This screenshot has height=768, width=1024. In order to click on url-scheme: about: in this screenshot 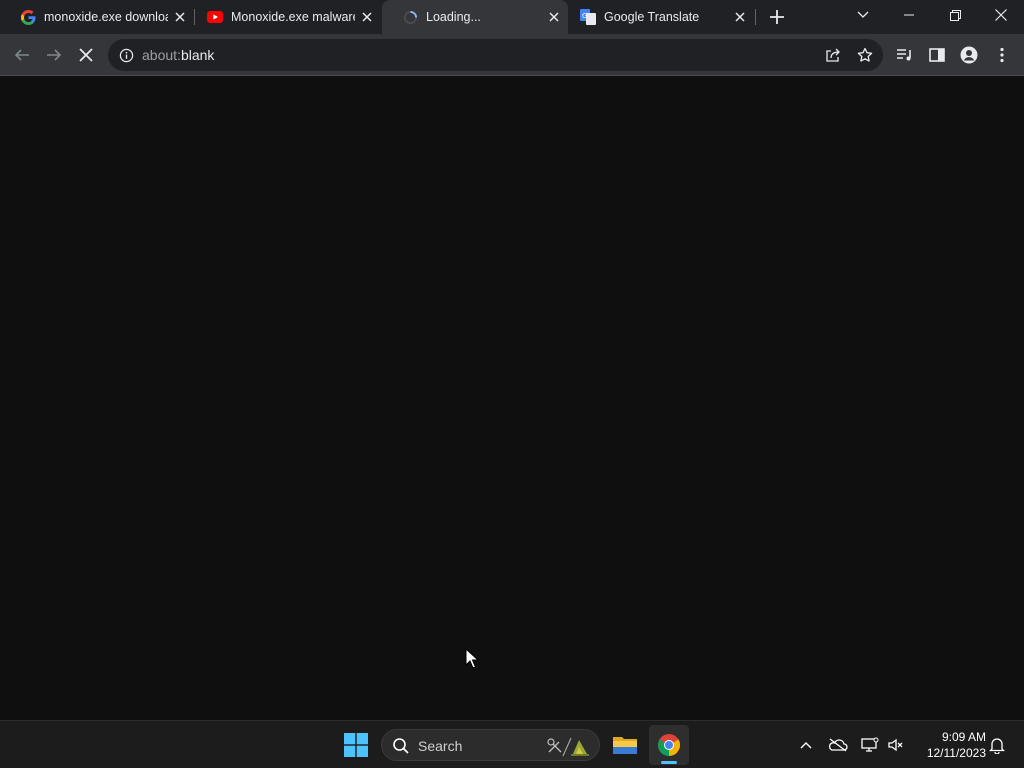, I will do `click(161, 55)`.